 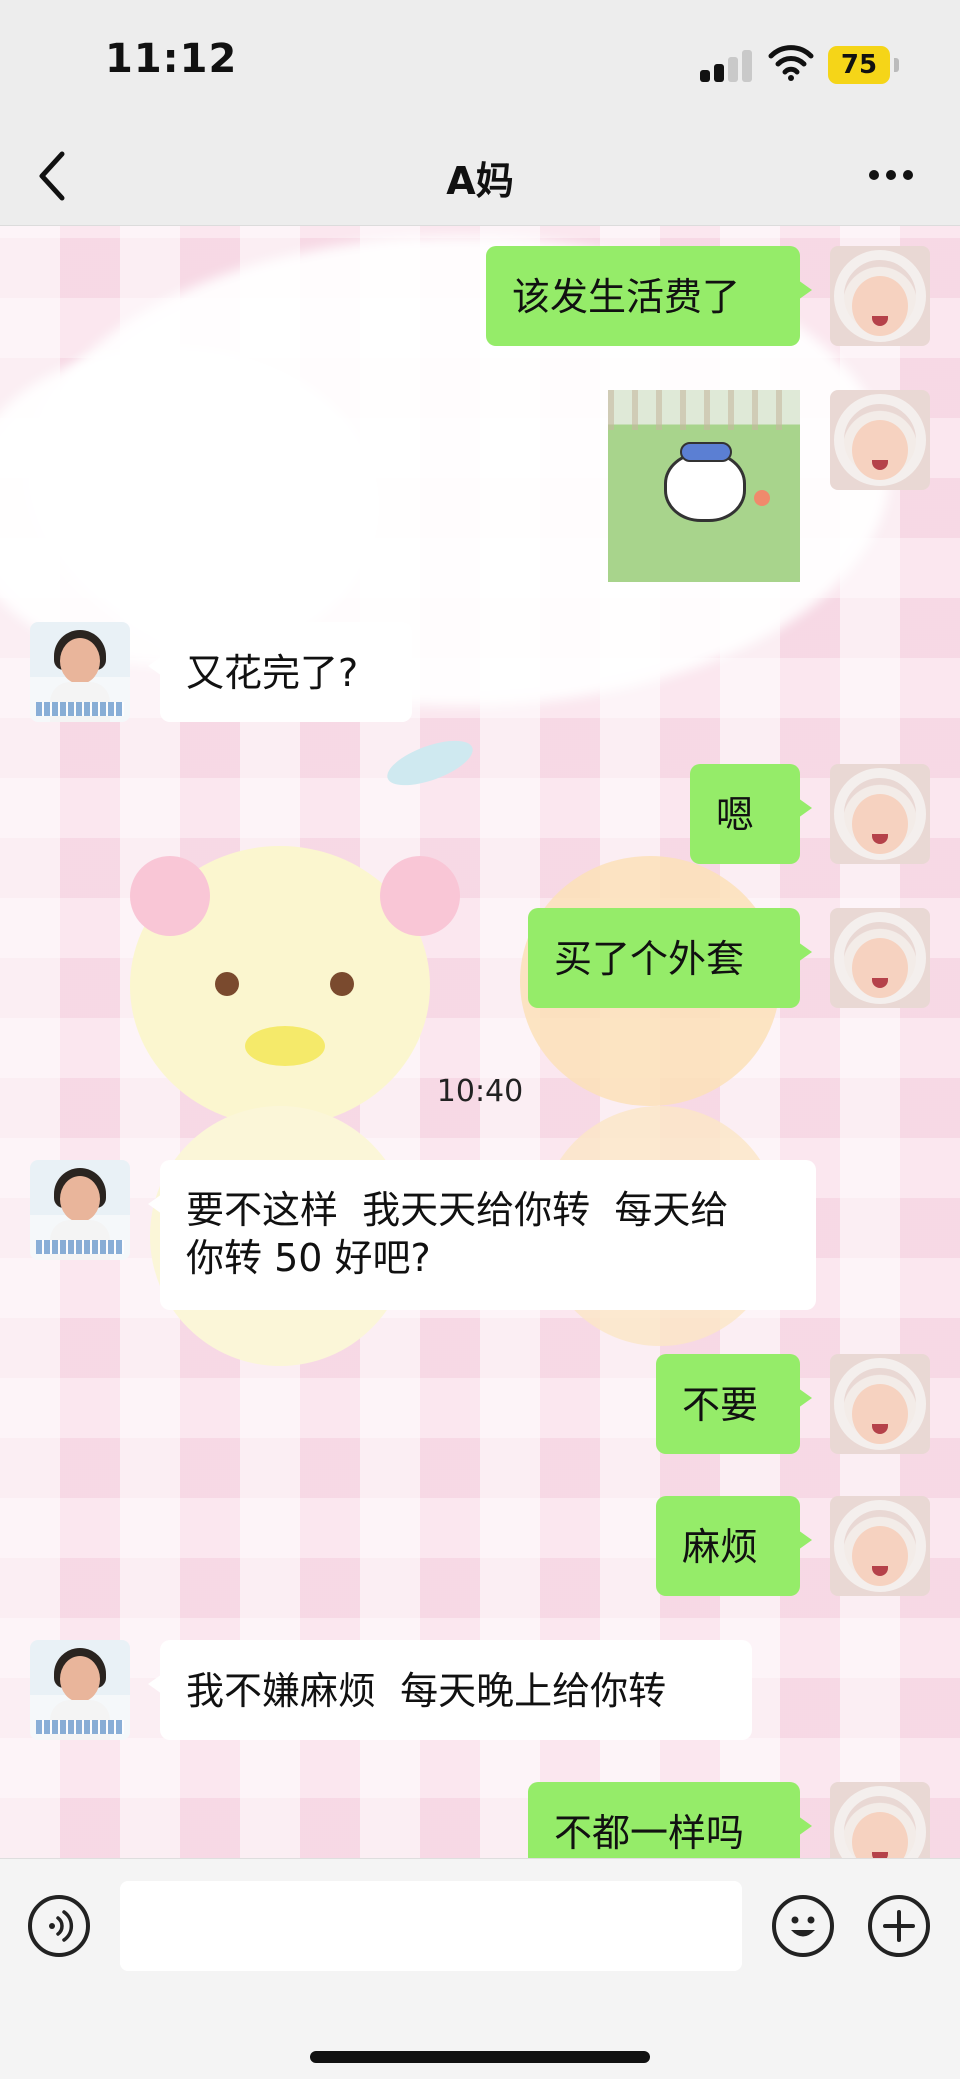 I want to click on voice-icon, so click(x=59, y=1926).